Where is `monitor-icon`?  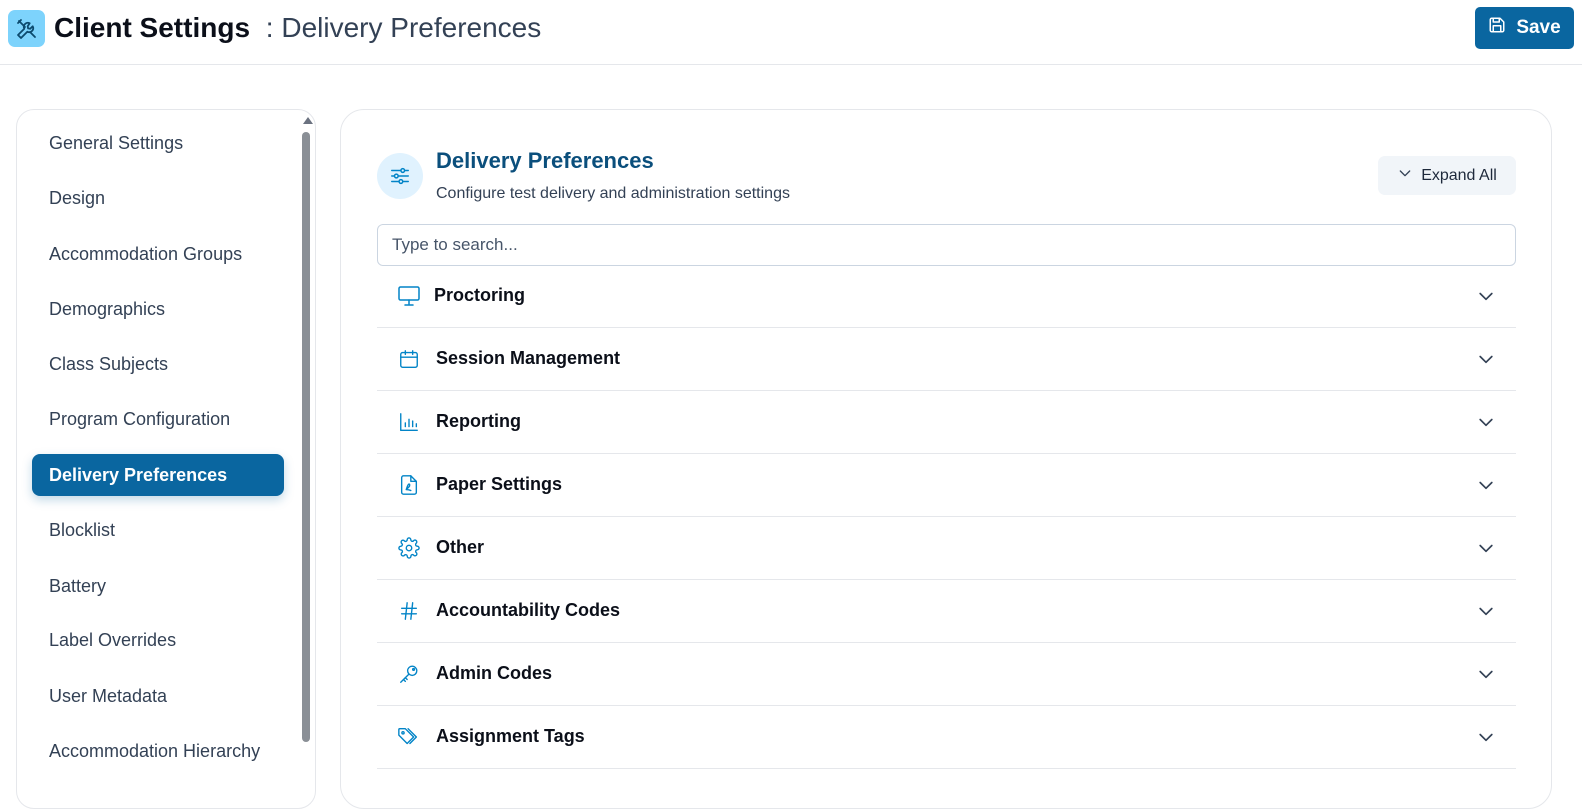
monitor-icon is located at coordinates (409, 296).